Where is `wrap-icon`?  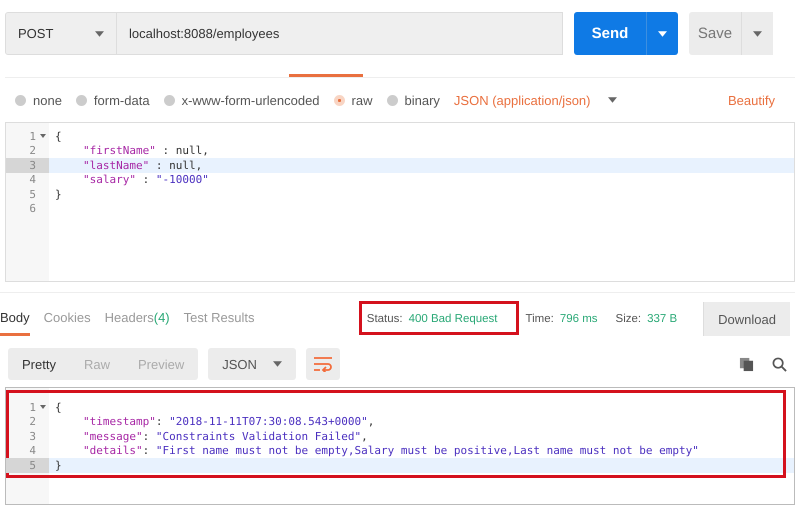 wrap-icon is located at coordinates (322, 364).